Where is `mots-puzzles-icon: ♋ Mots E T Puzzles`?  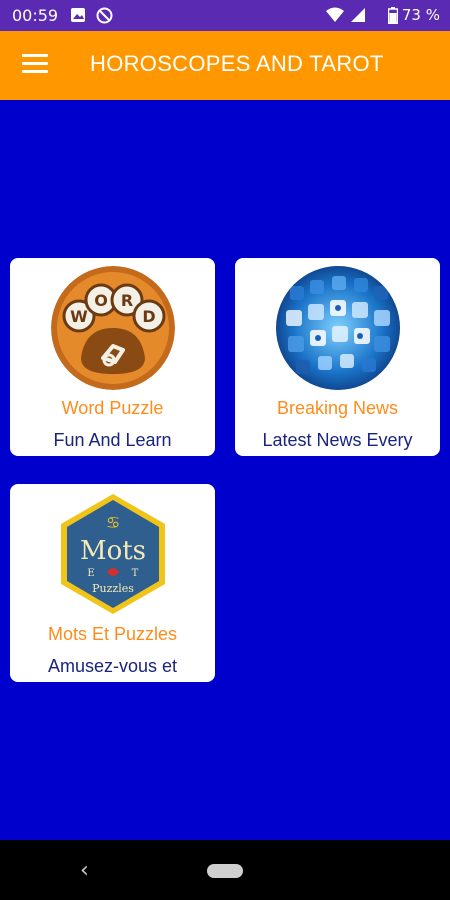 mots-puzzles-icon: ♋ Mots E T Puzzles is located at coordinates (113, 554).